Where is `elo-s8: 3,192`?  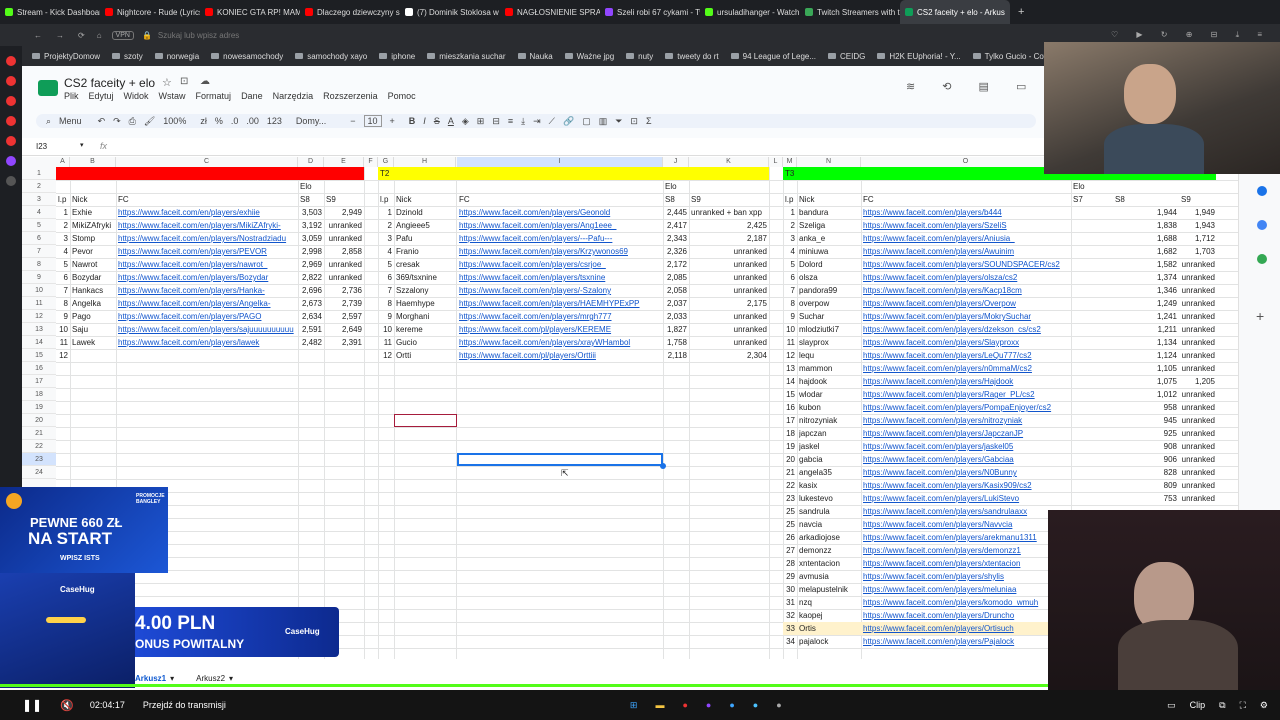 elo-s8: 3,192 is located at coordinates (311, 225).